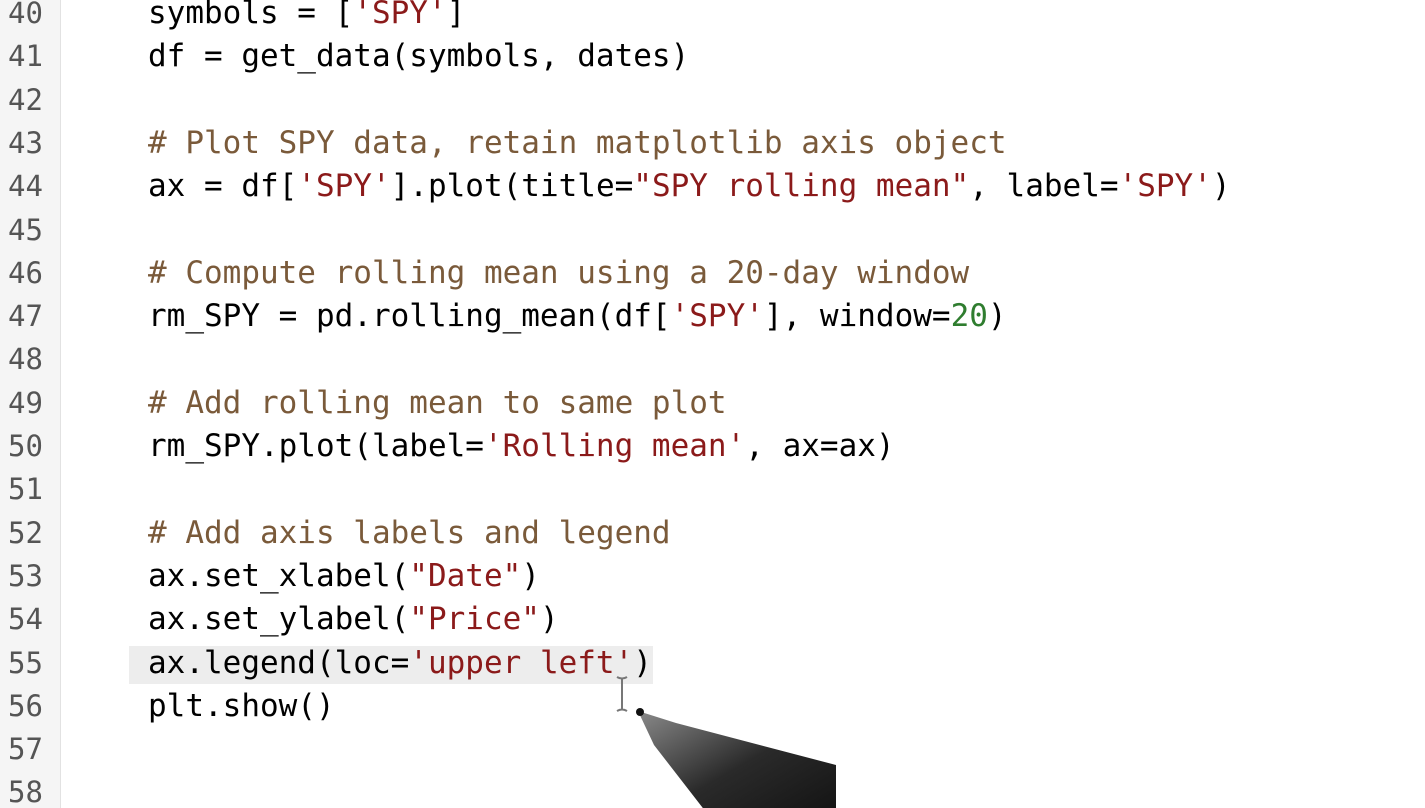 This screenshot has width=1425, height=808. Describe the element at coordinates (712, 359) in the screenshot. I see `code-line: 48` at that location.